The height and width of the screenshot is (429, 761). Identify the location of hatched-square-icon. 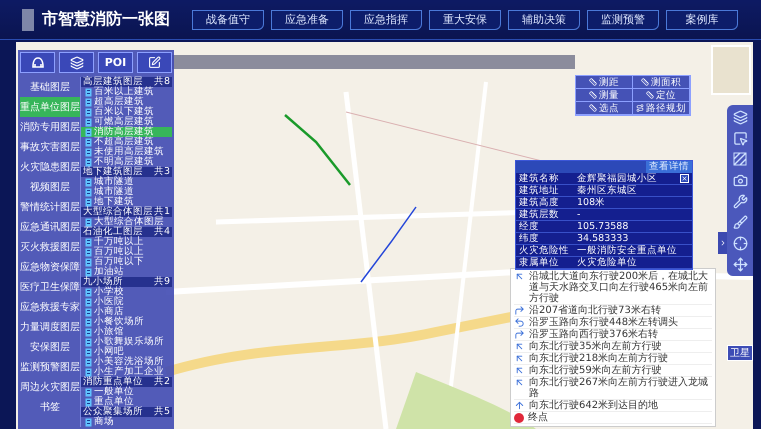
(740, 159).